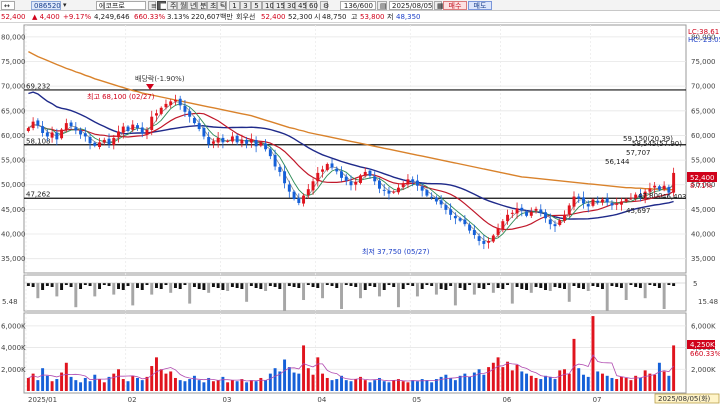 This screenshot has width=720, height=404. I want to click on interval-tab: 60, so click(312, 5).